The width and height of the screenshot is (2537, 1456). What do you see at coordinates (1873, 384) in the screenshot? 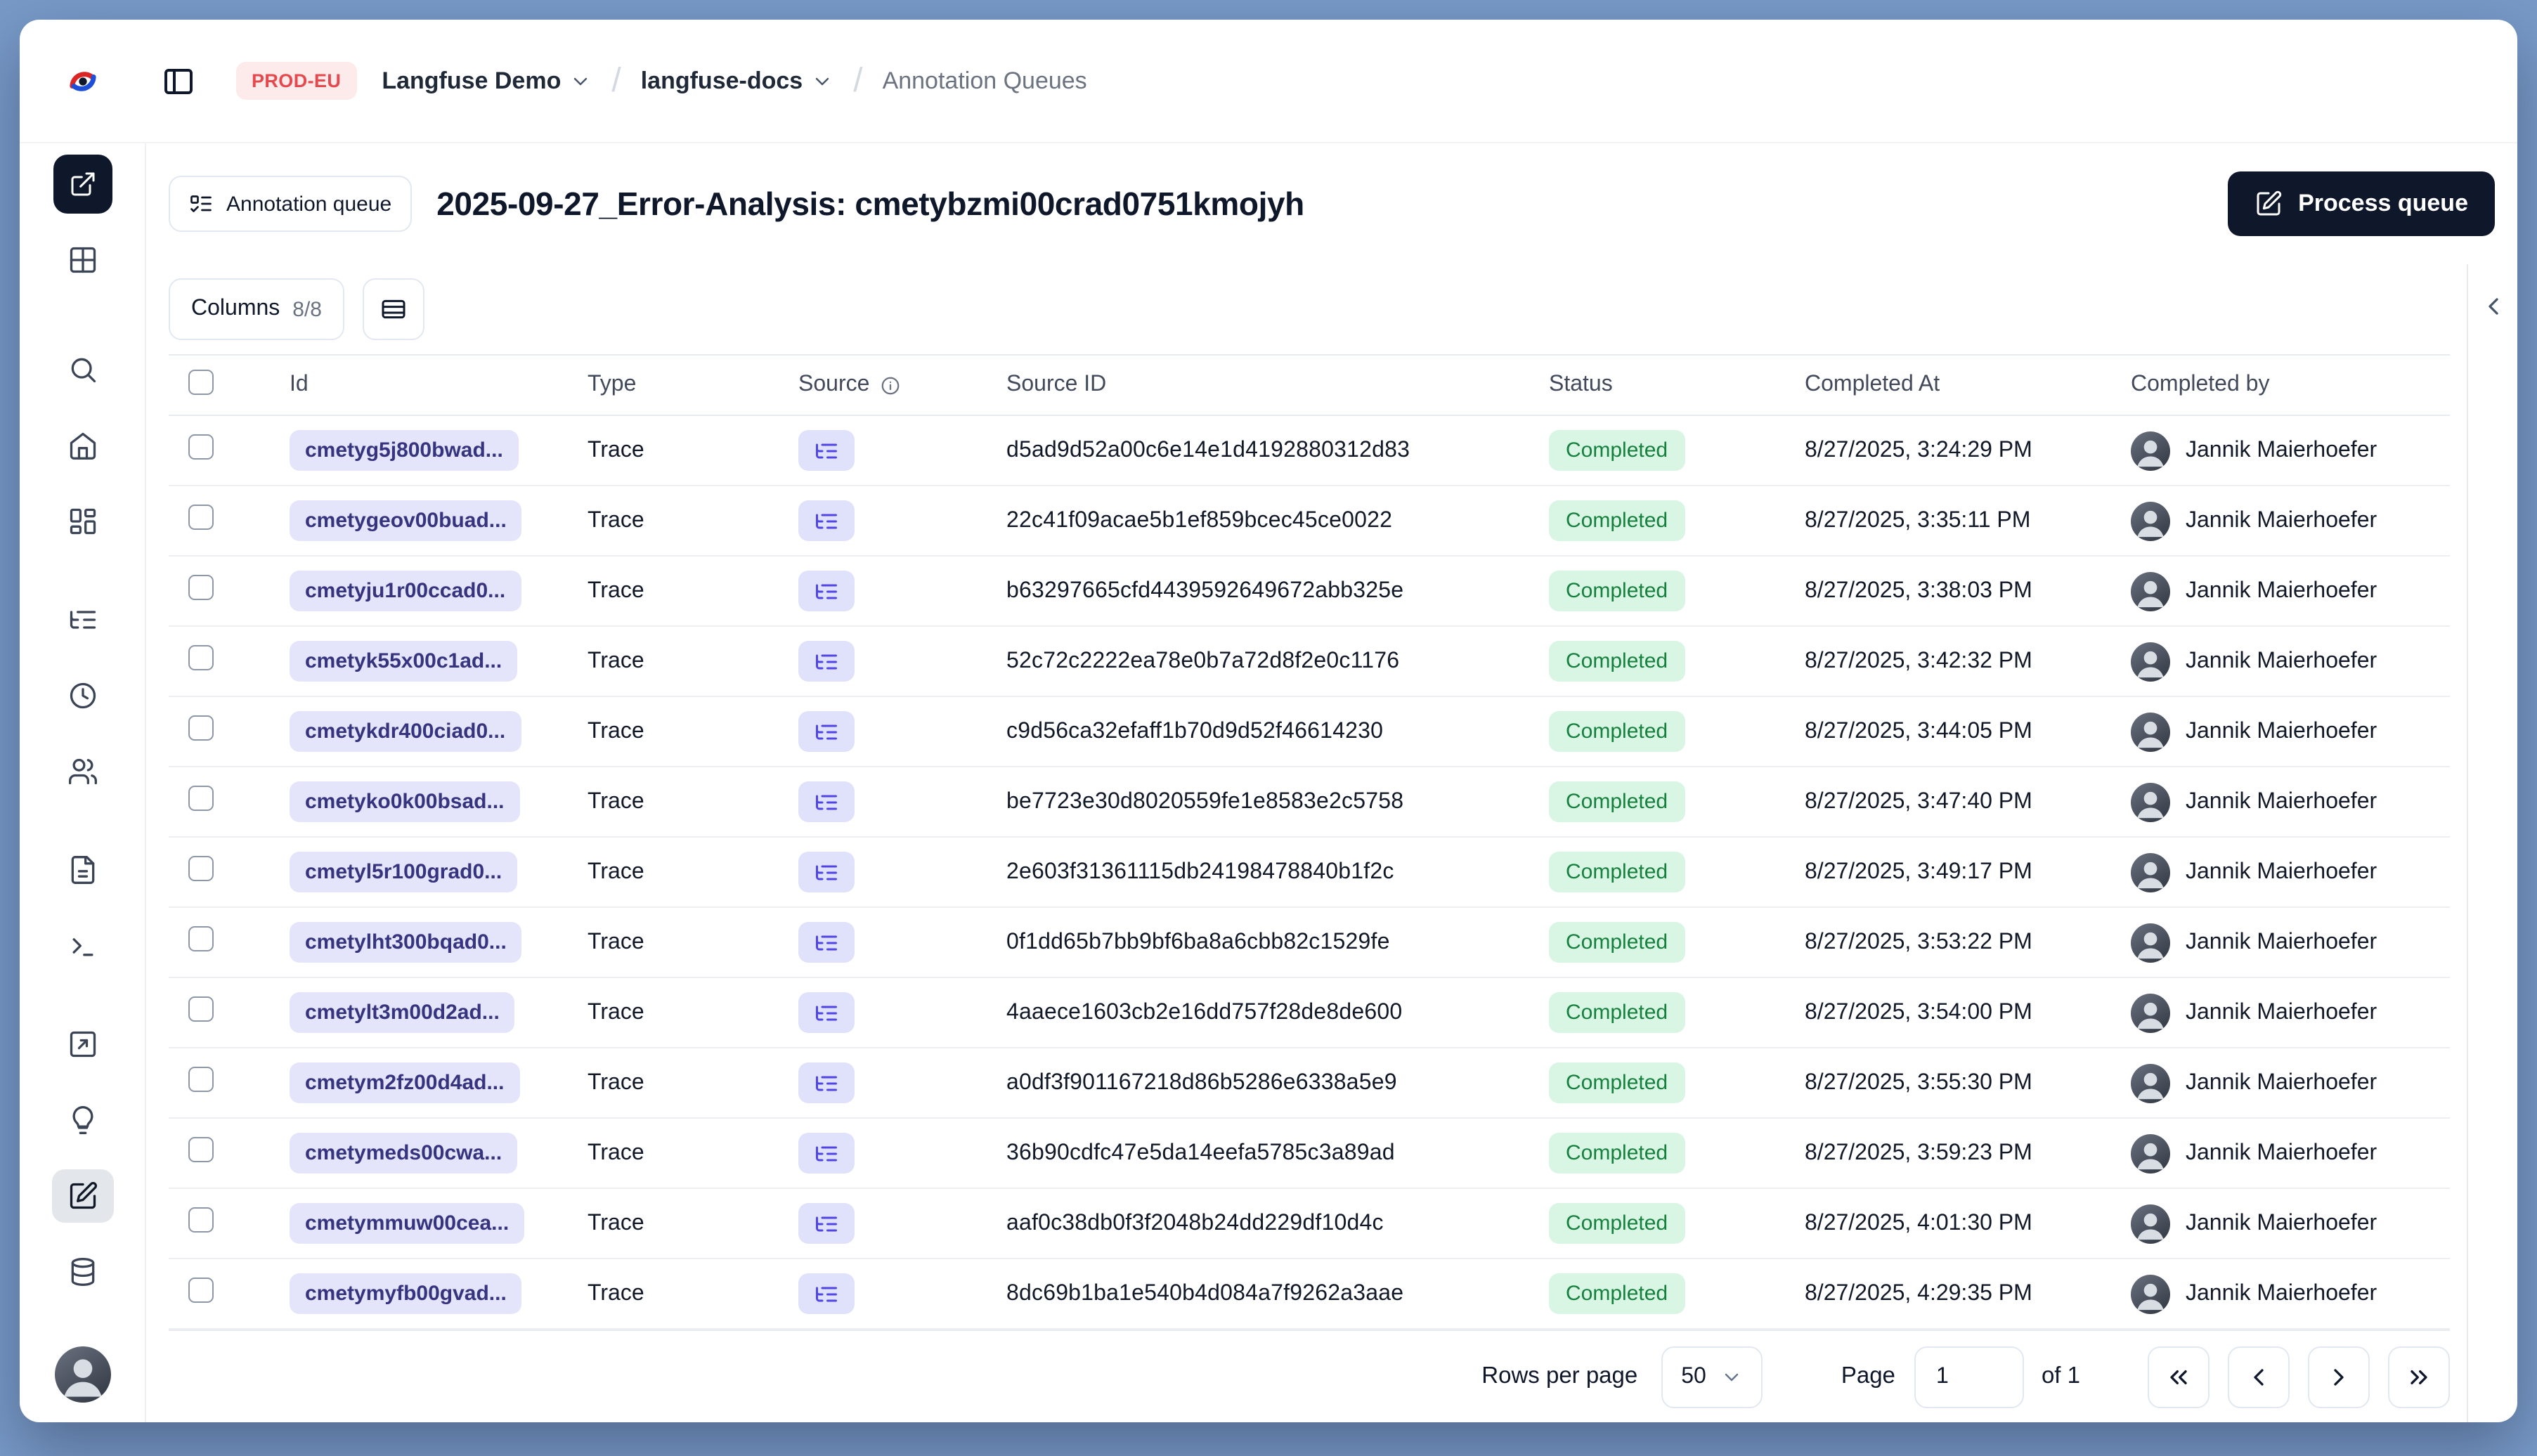
I see `column-header-completed-at: Completed At` at bounding box center [1873, 384].